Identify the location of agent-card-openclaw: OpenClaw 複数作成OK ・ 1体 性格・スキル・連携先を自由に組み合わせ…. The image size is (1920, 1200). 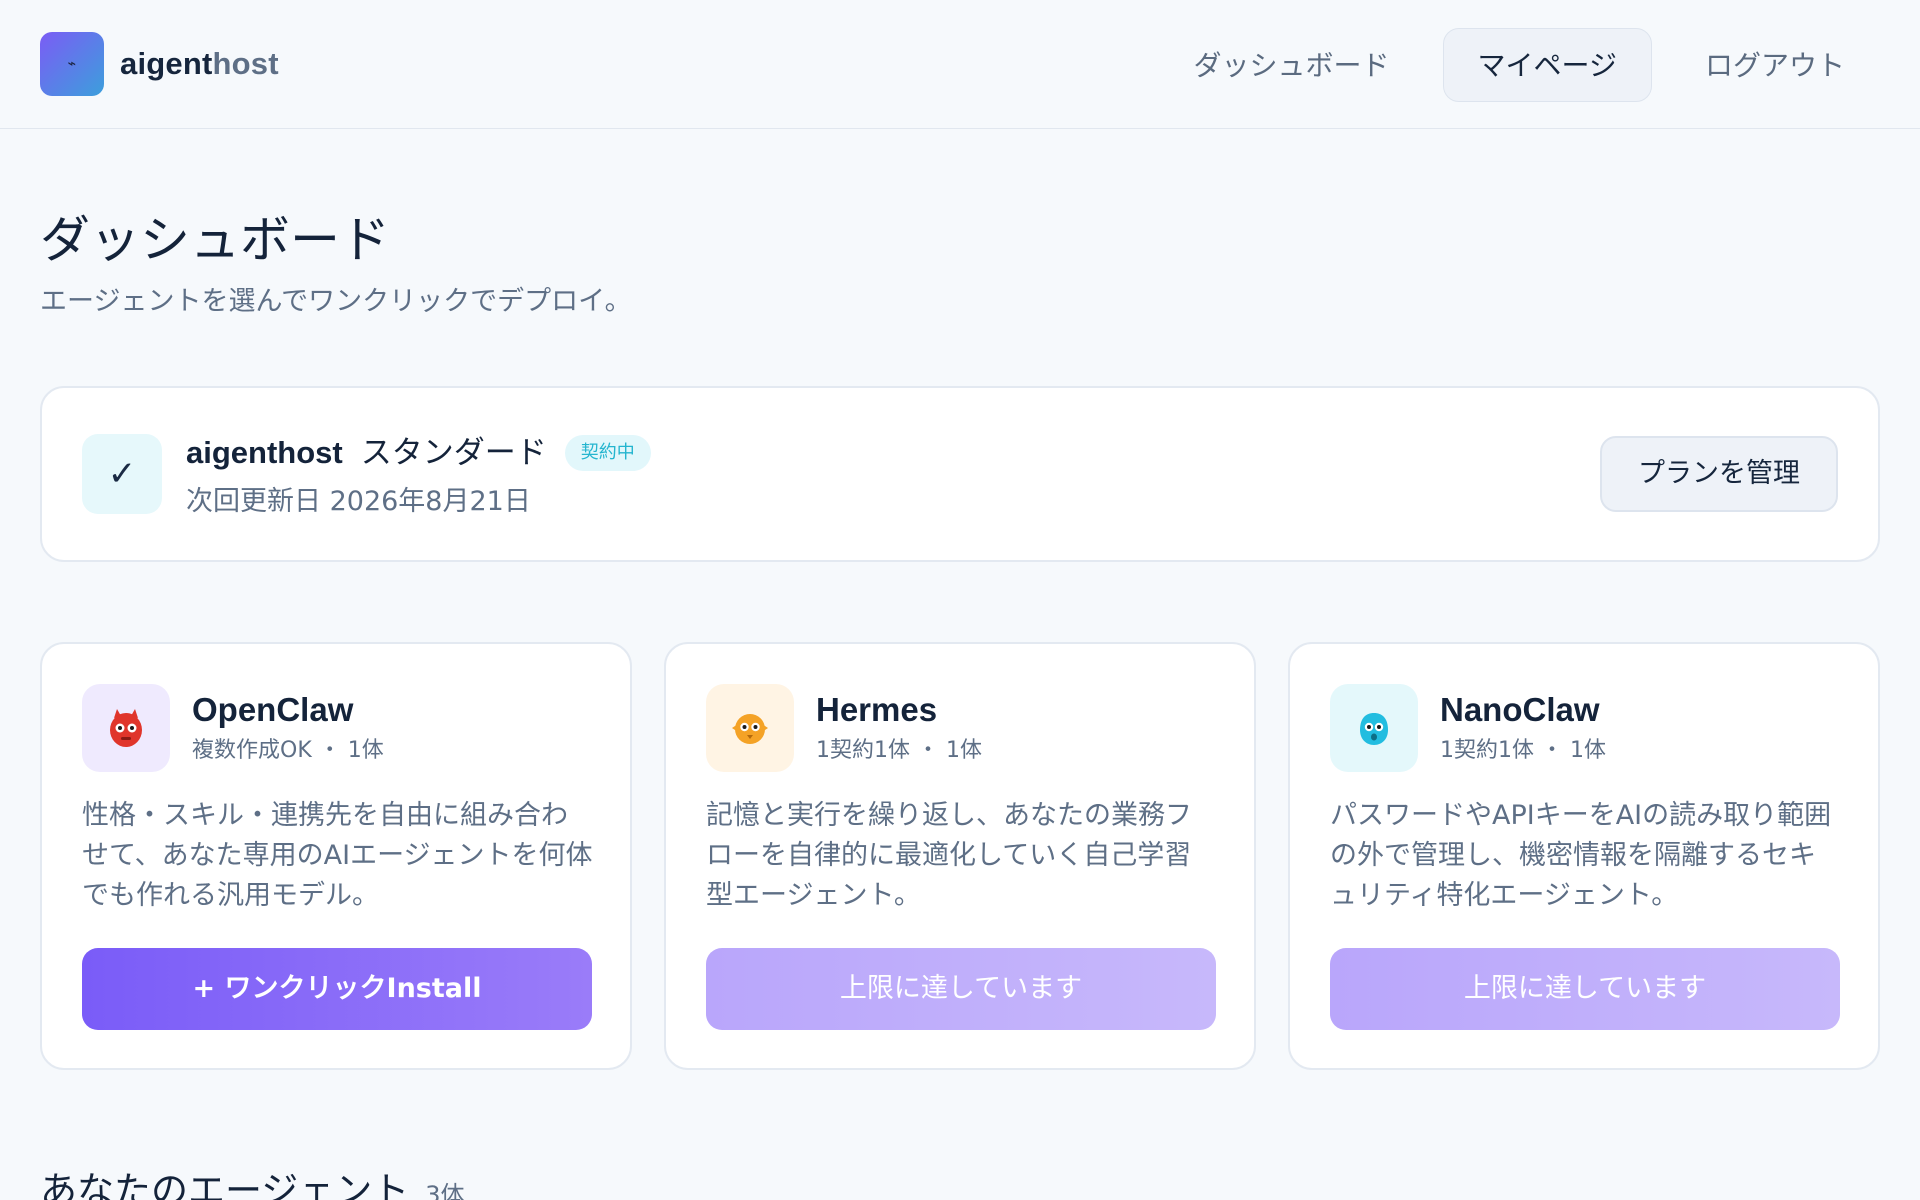
(336, 856).